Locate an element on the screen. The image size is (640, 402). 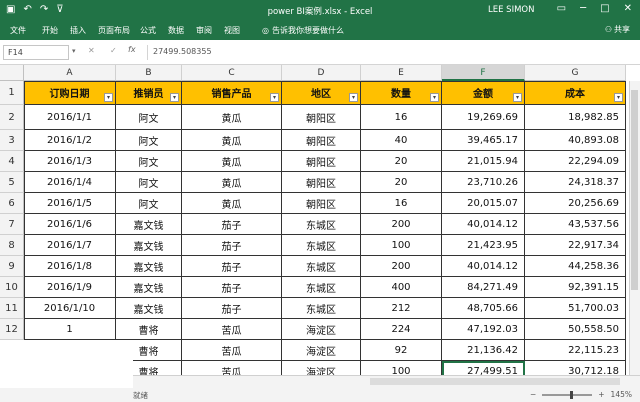
ribbon-display-icon: ▭ is located at coordinates (561, 8).